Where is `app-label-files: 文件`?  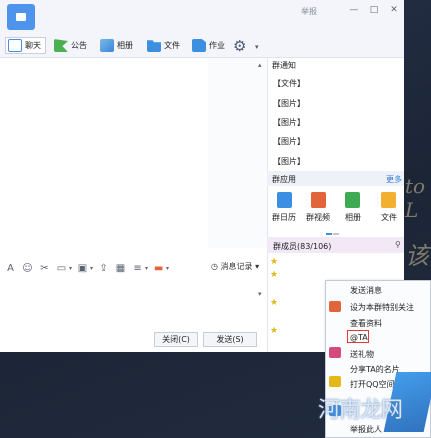 app-label-files: 文件 is located at coordinates (389, 217).